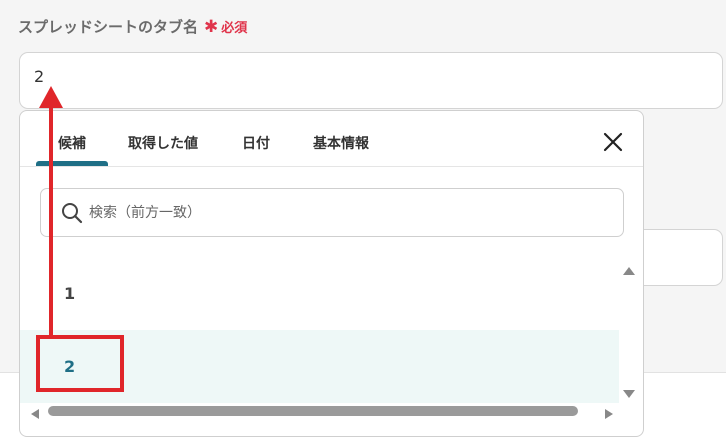 The height and width of the screenshot is (446, 726). Describe the element at coordinates (629, 268) in the screenshot. I see `scroll-up-arrow-icon` at that location.